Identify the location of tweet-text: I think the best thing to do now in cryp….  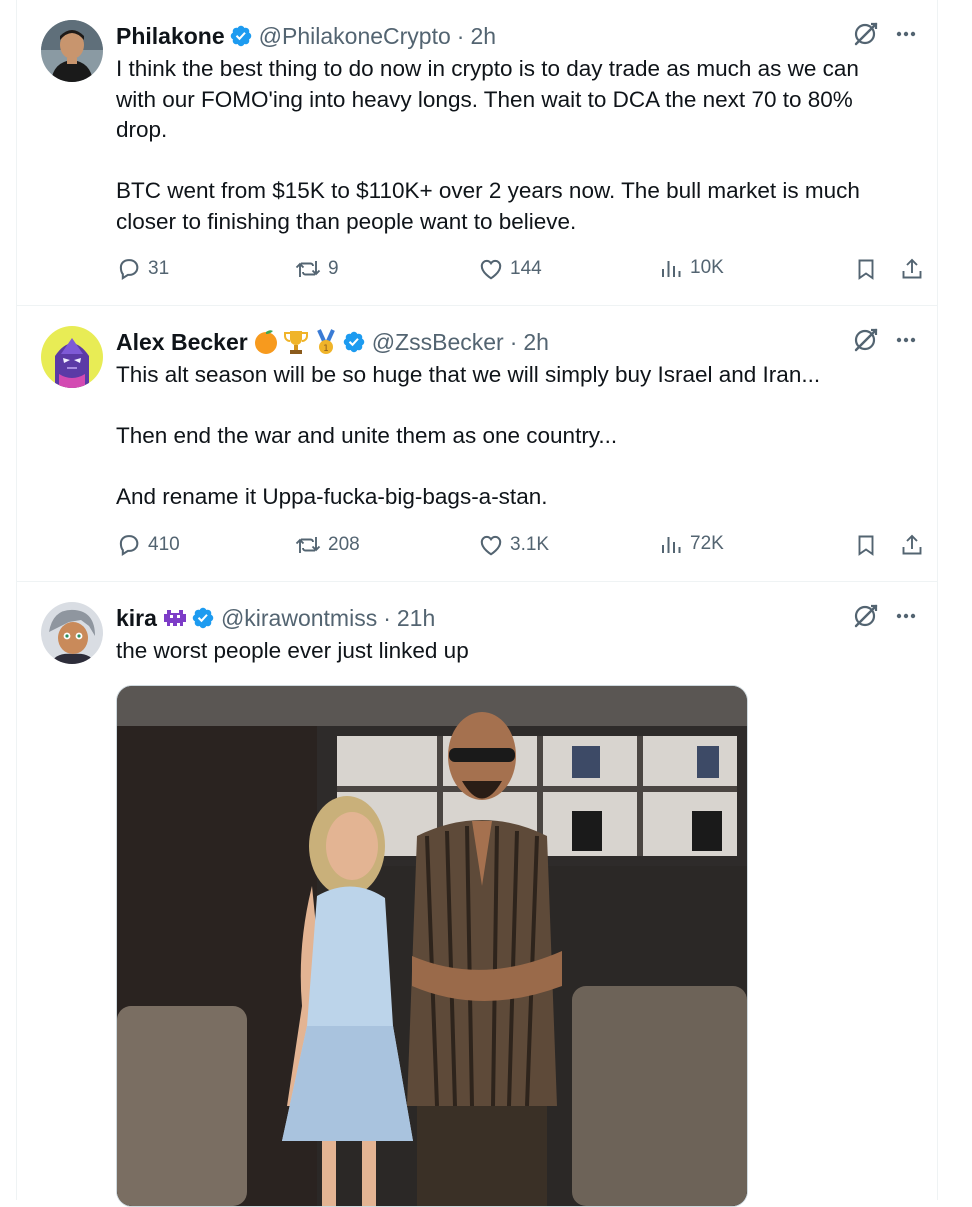
(488, 145).